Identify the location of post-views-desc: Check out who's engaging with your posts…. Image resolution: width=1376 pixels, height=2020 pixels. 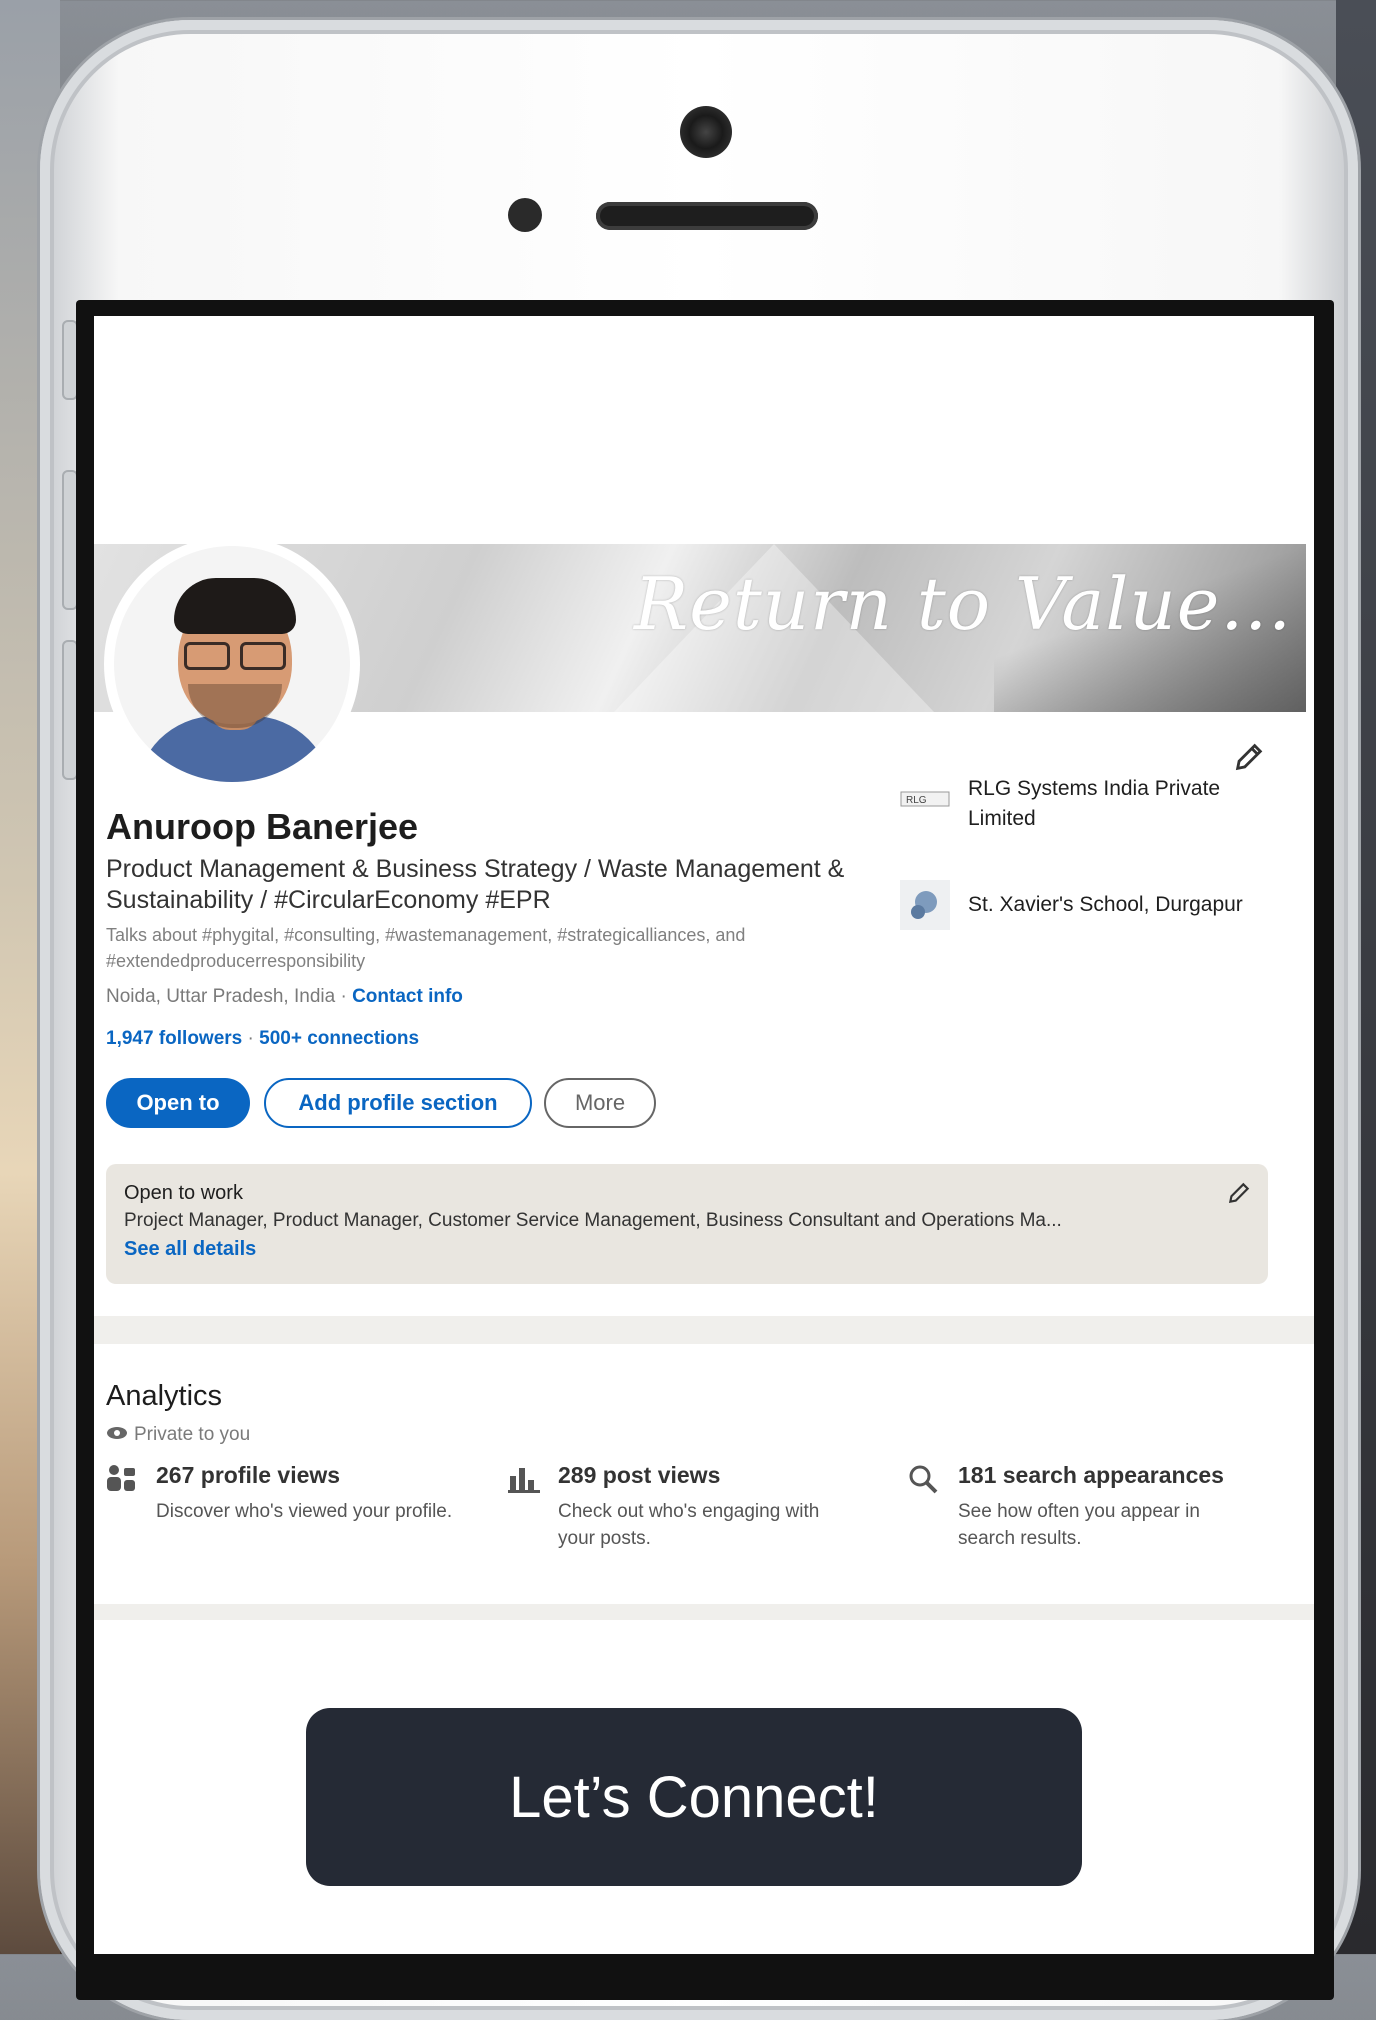
(689, 1525).